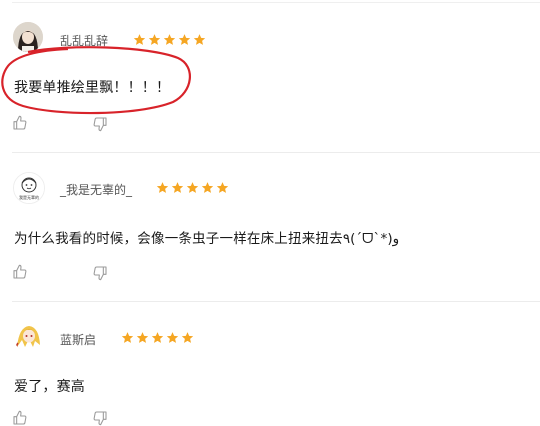 The width and height of the screenshot is (540, 426). I want to click on anime-avatar-image, so click(28, 336).